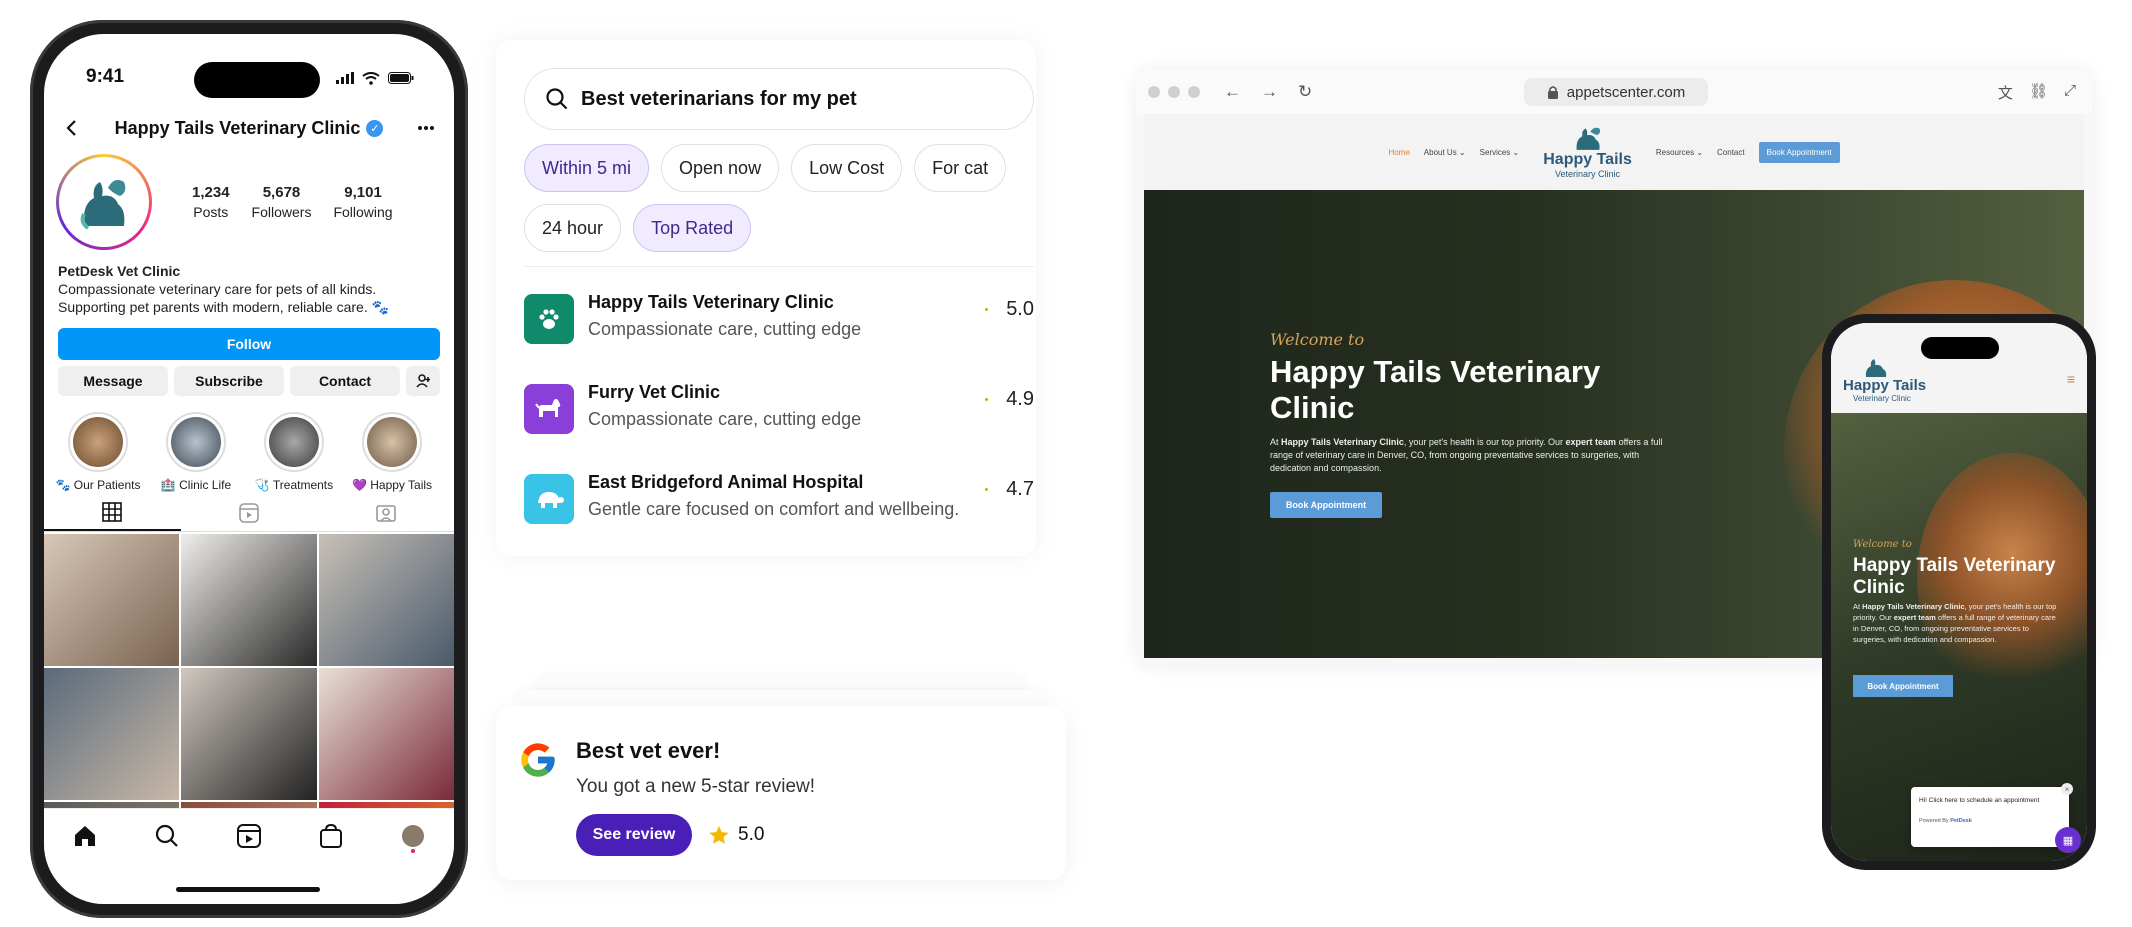 This screenshot has height=927, width=2132. What do you see at coordinates (1269, 92) in the screenshot?
I see `forward-icon: →` at bounding box center [1269, 92].